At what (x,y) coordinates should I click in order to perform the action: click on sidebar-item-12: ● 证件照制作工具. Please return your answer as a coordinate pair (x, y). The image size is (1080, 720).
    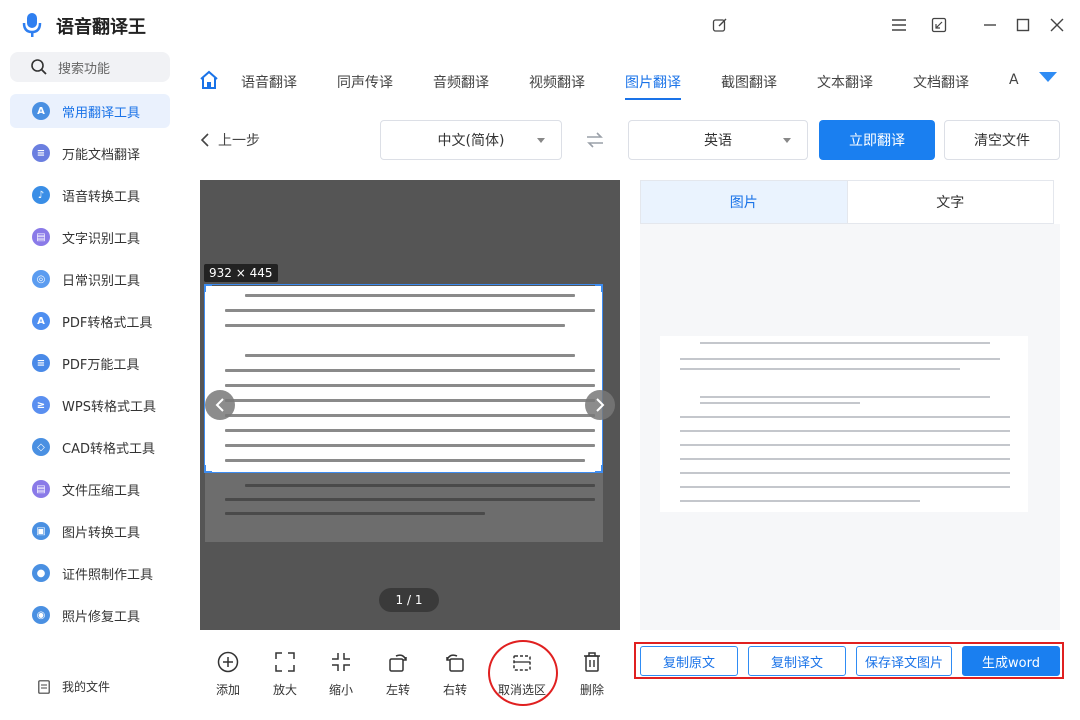
    Looking at the image, I should click on (90, 573).